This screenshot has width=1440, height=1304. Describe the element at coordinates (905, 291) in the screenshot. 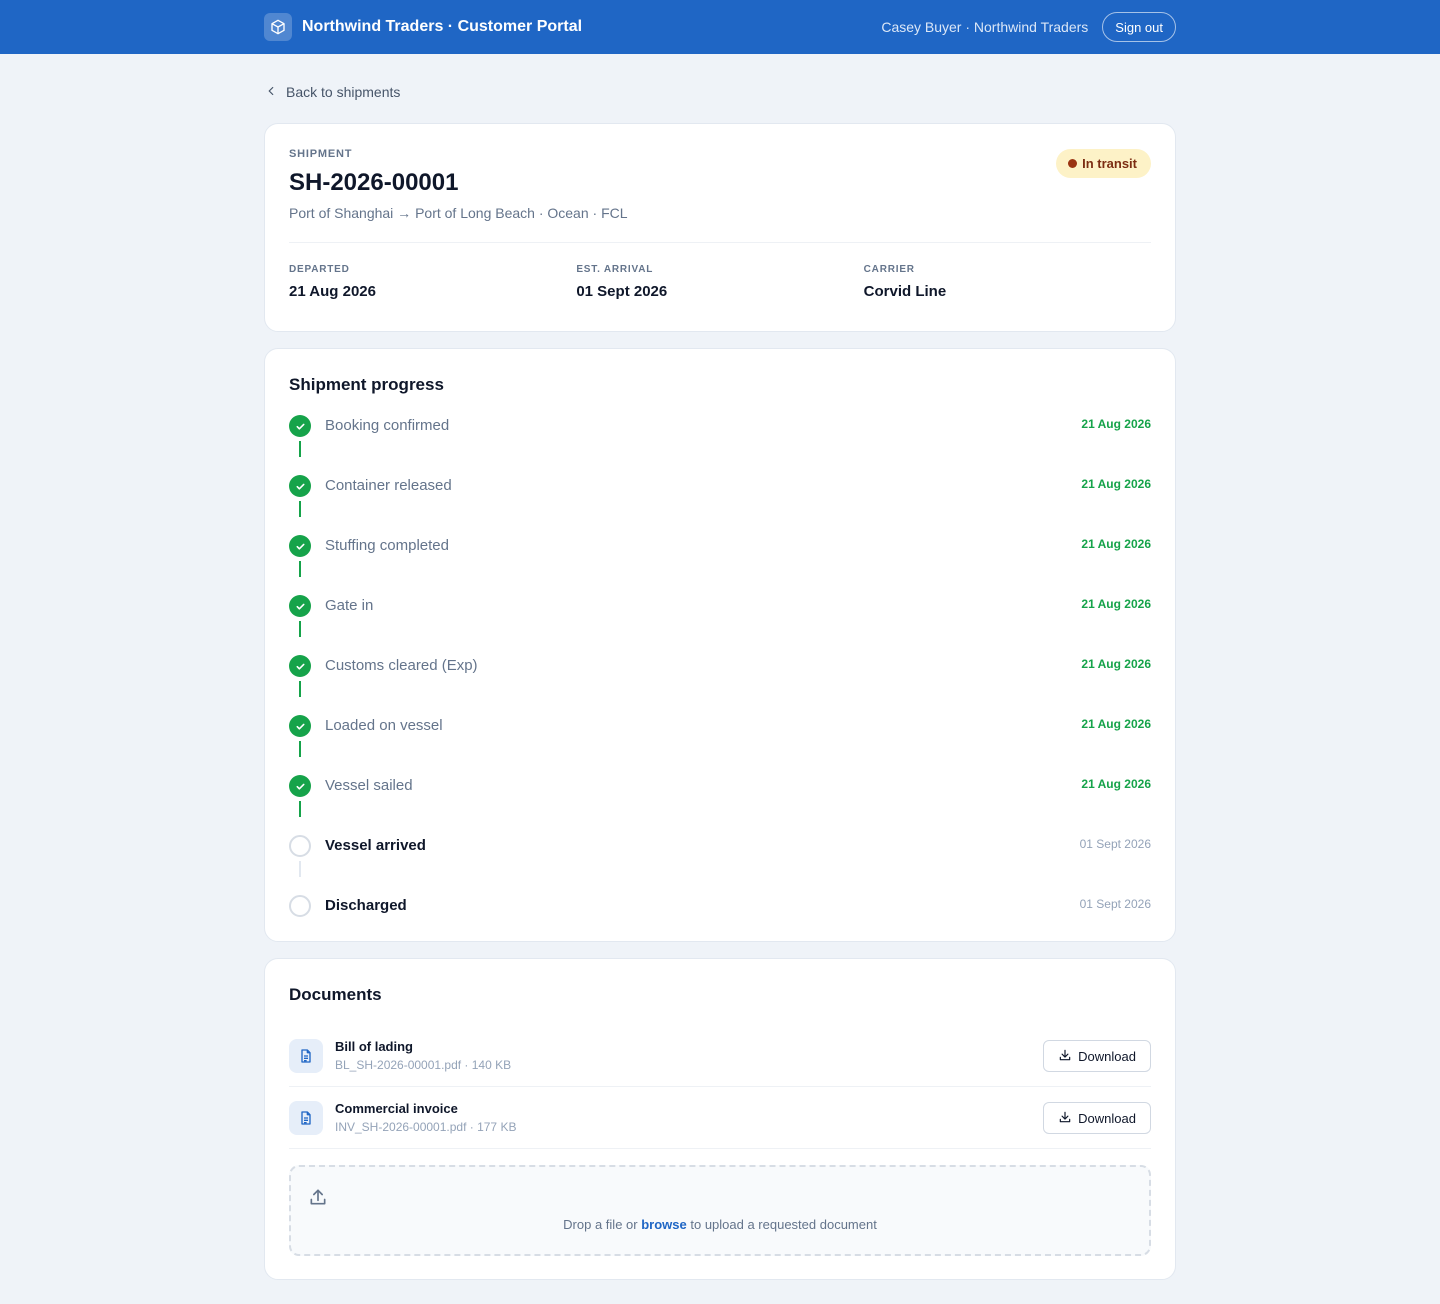

I see `meta-value: Corvid Line` at that location.